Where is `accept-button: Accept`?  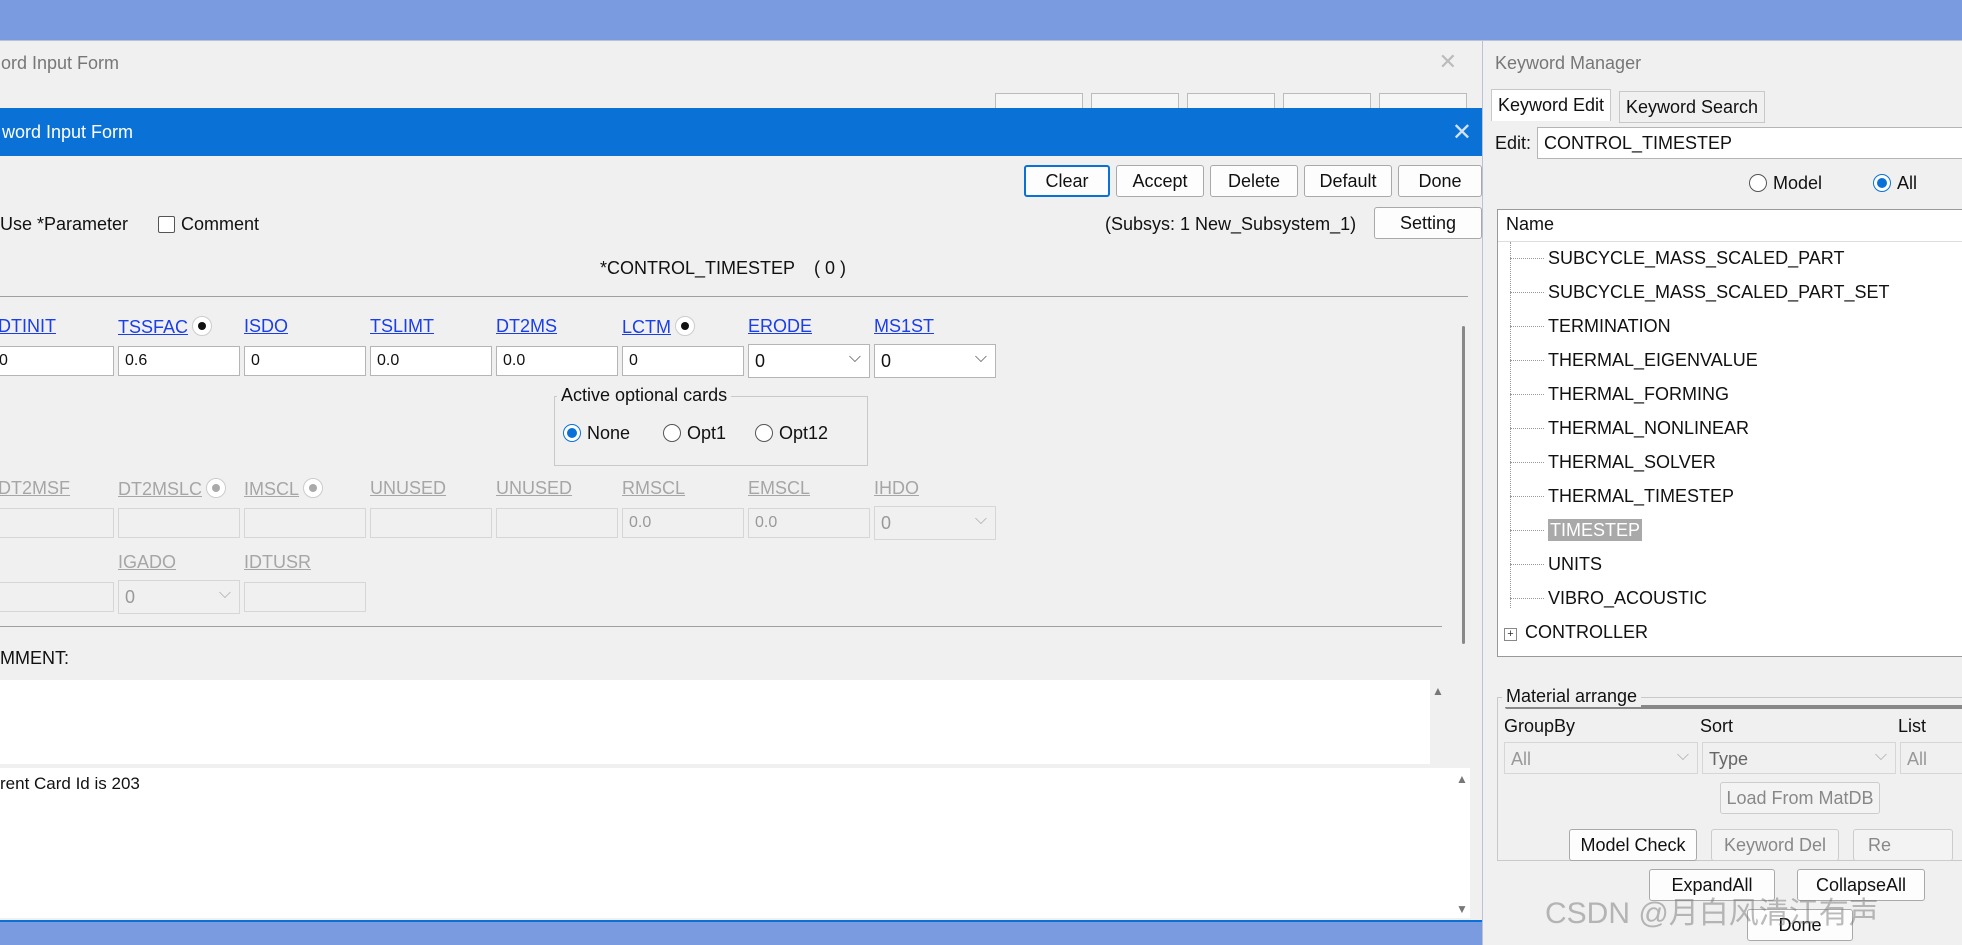 accept-button: Accept is located at coordinates (1160, 181).